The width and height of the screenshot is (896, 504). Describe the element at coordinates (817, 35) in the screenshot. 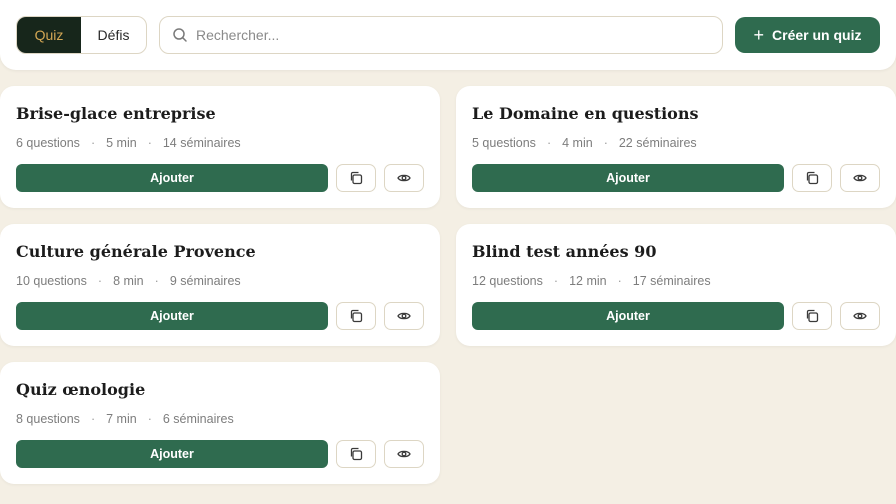

I see `create-quiz-label: Créer un quiz` at that location.